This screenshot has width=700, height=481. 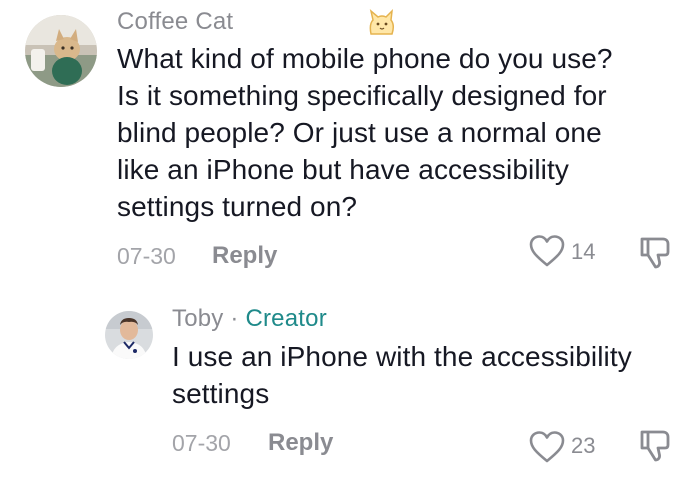 I want to click on reply-date: 07-30, so click(x=201, y=443).